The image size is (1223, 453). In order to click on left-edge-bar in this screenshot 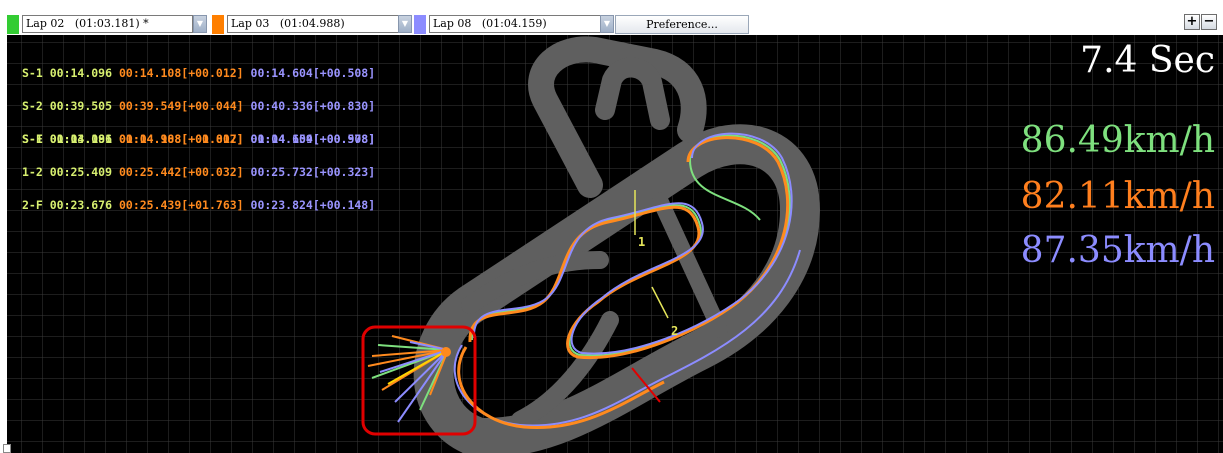, I will do `click(3, 244)`.